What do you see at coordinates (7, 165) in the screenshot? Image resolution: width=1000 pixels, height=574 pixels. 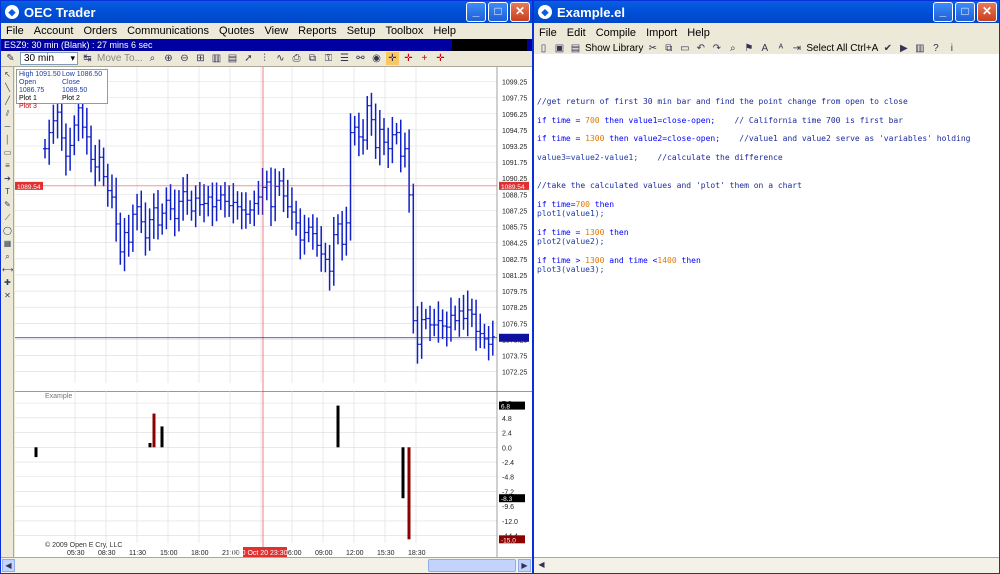 I see `fib-tool-icon: ≡` at bounding box center [7, 165].